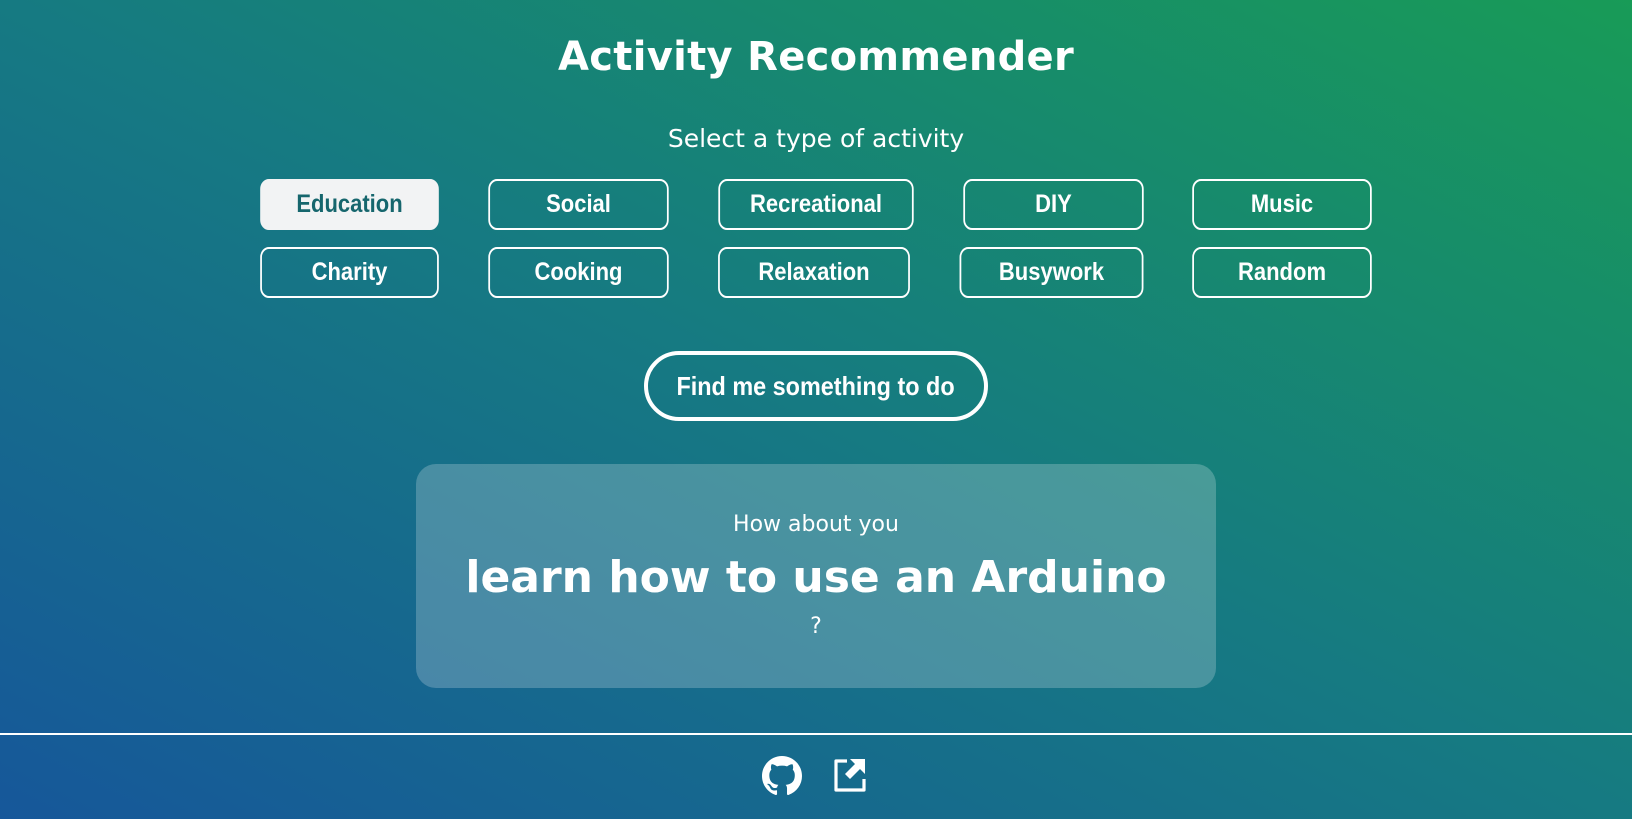 The image size is (1632, 819). What do you see at coordinates (850, 775) in the screenshot?
I see `external-link-icon` at bounding box center [850, 775].